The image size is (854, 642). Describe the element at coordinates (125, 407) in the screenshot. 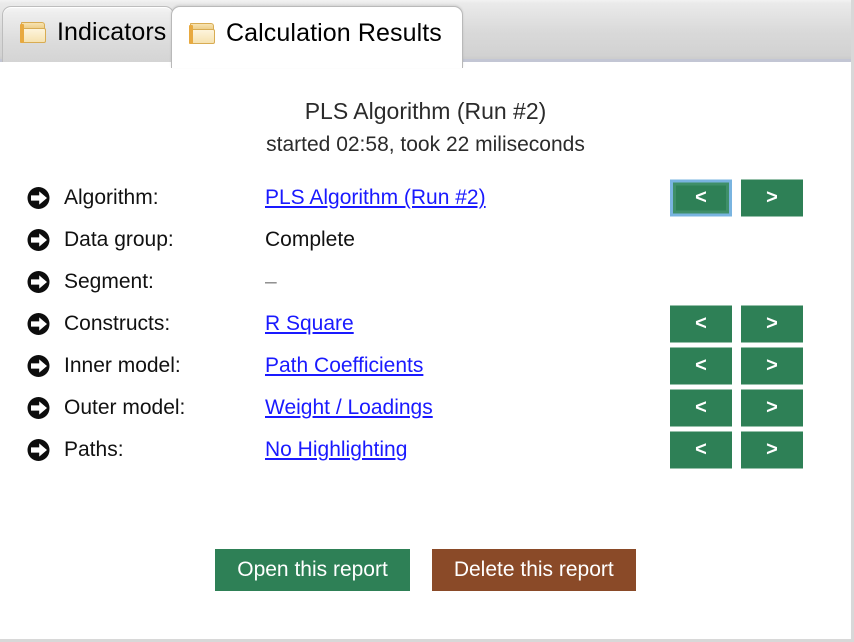

I see `detail-row-label: Outer model:` at that location.